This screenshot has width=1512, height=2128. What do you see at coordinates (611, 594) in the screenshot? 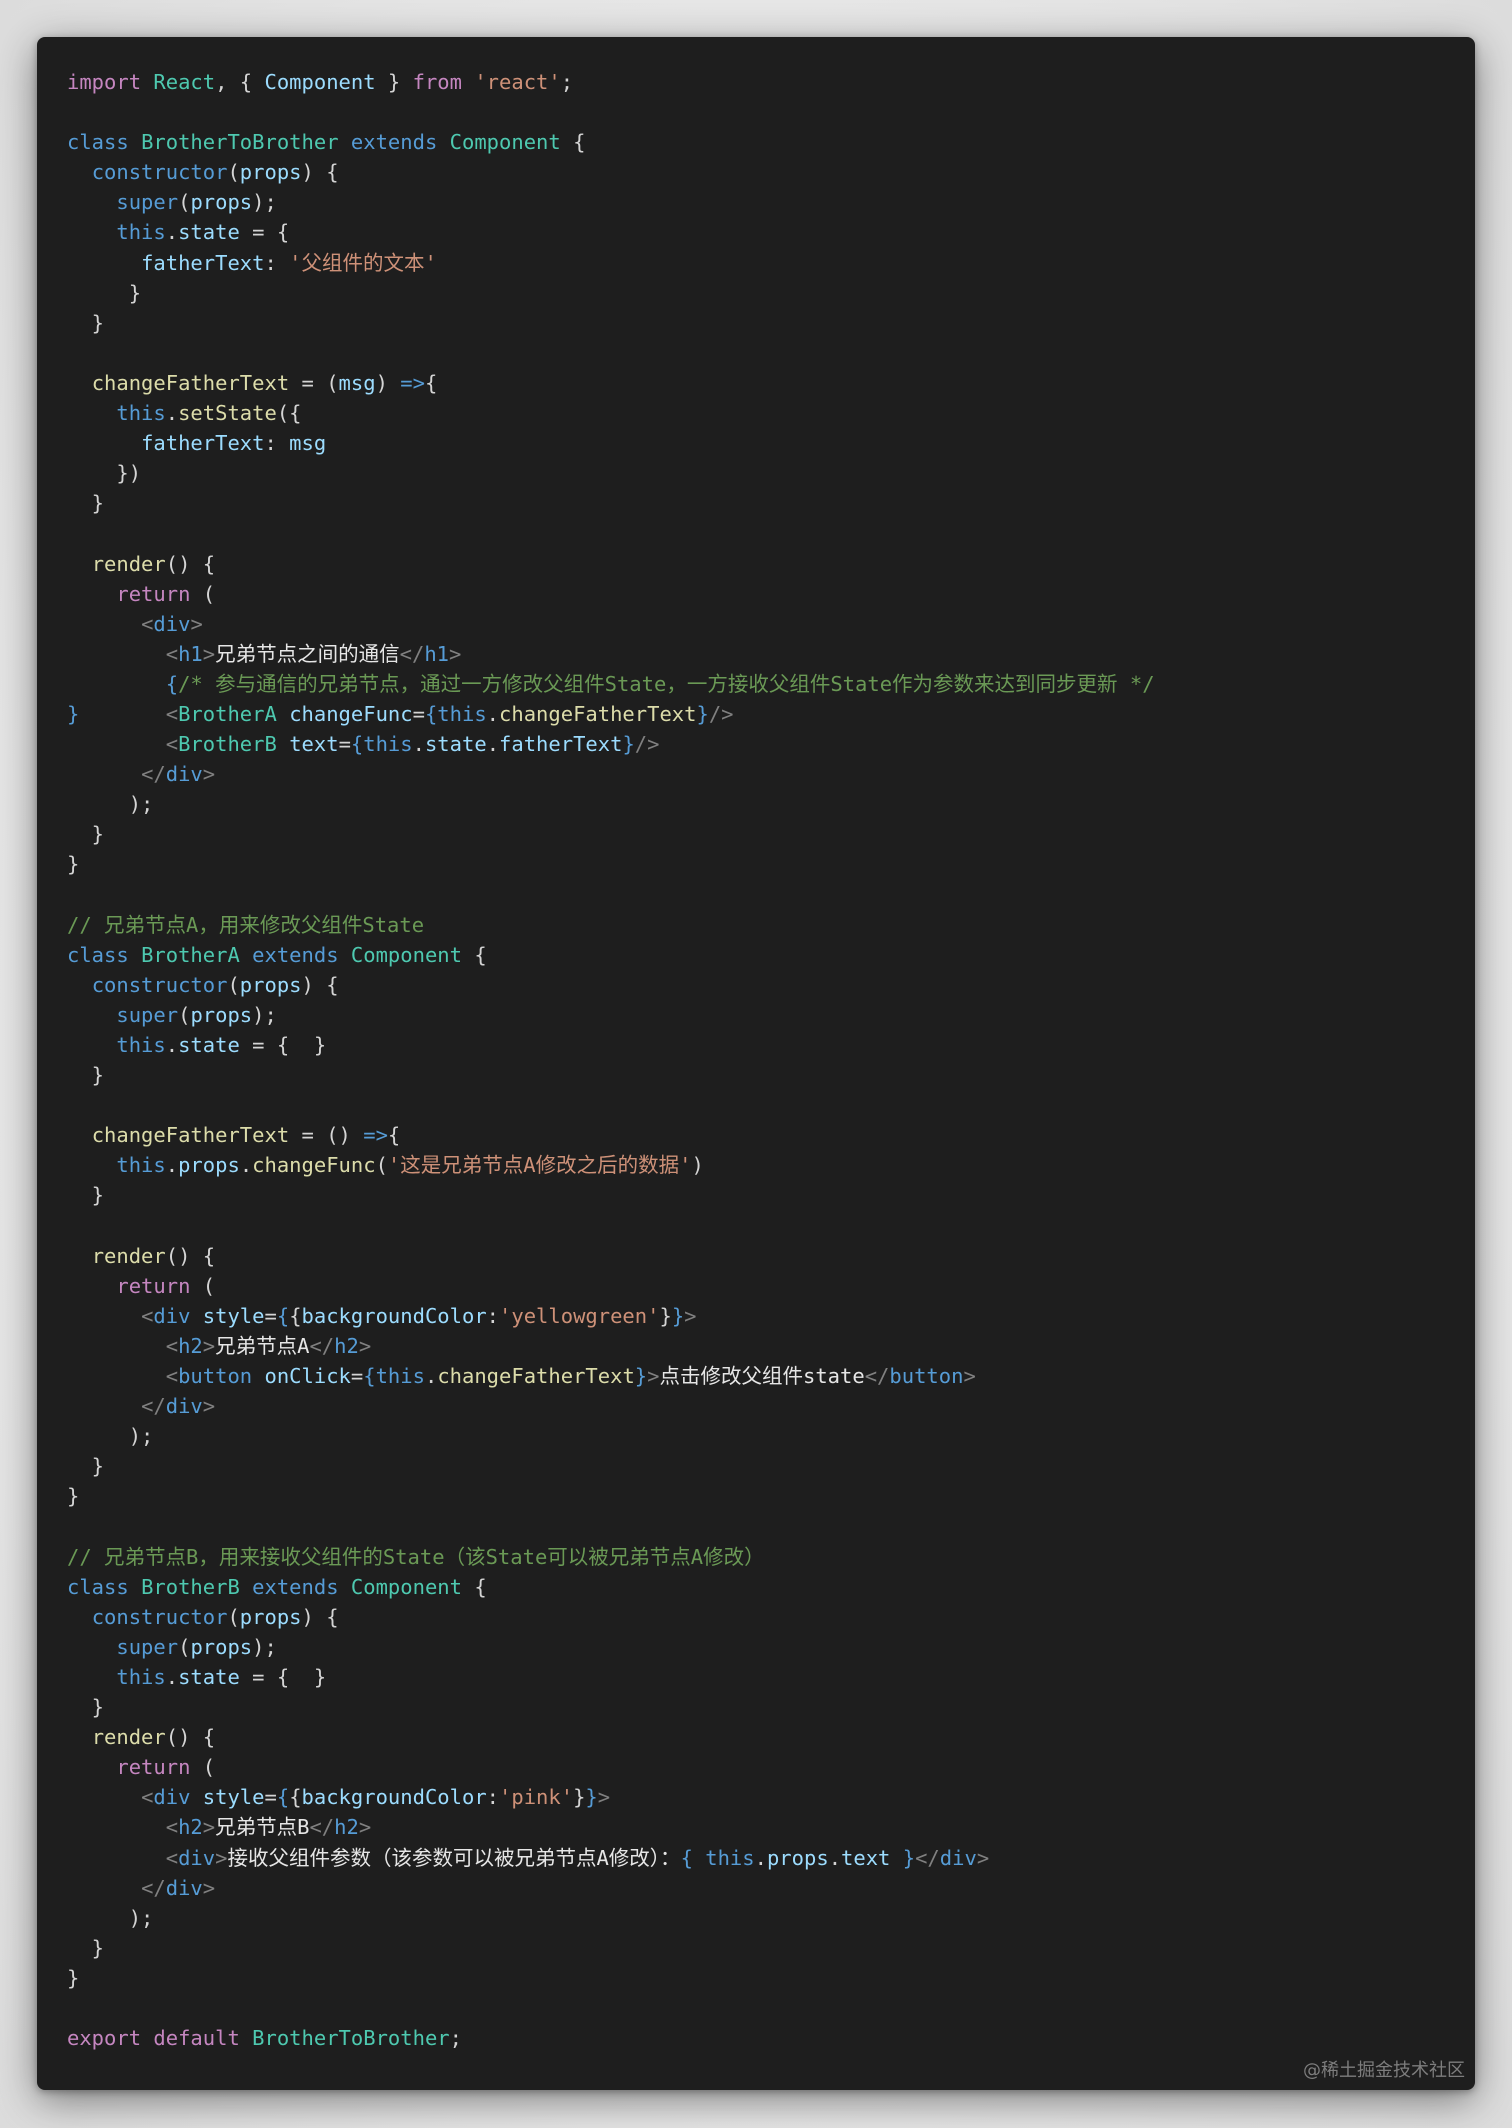
I see `code-line: return (` at bounding box center [611, 594].